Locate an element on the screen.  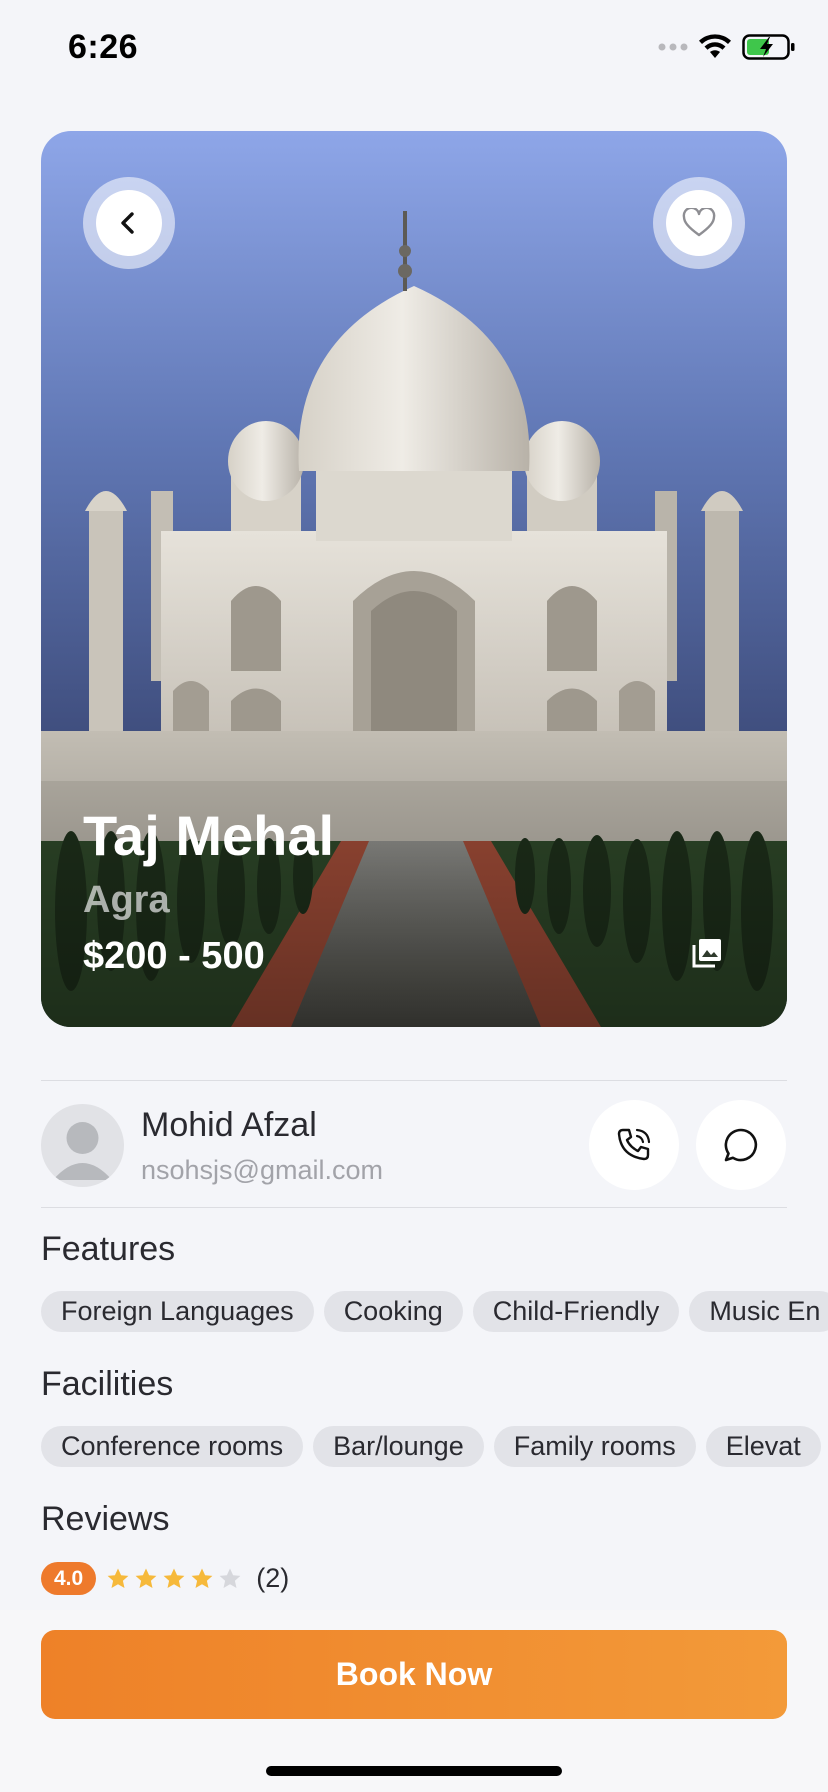
chevron-left-icon is located at coordinates (127, 223).